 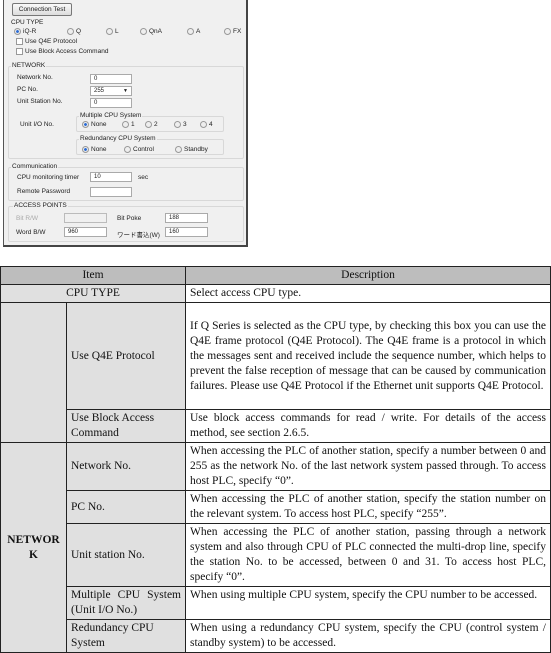 What do you see at coordinates (33, 547) in the screenshot?
I see `item-network-group: NETWORK` at bounding box center [33, 547].